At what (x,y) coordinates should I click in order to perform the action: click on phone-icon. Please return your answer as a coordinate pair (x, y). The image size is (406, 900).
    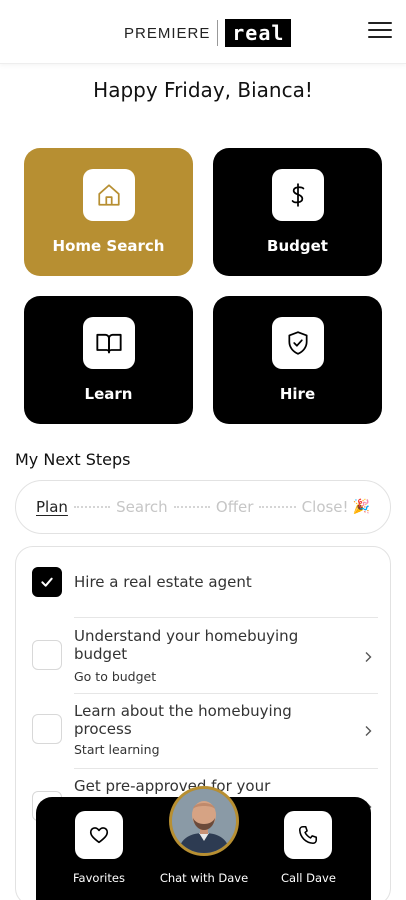
    Looking at the image, I should click on (308, 835).